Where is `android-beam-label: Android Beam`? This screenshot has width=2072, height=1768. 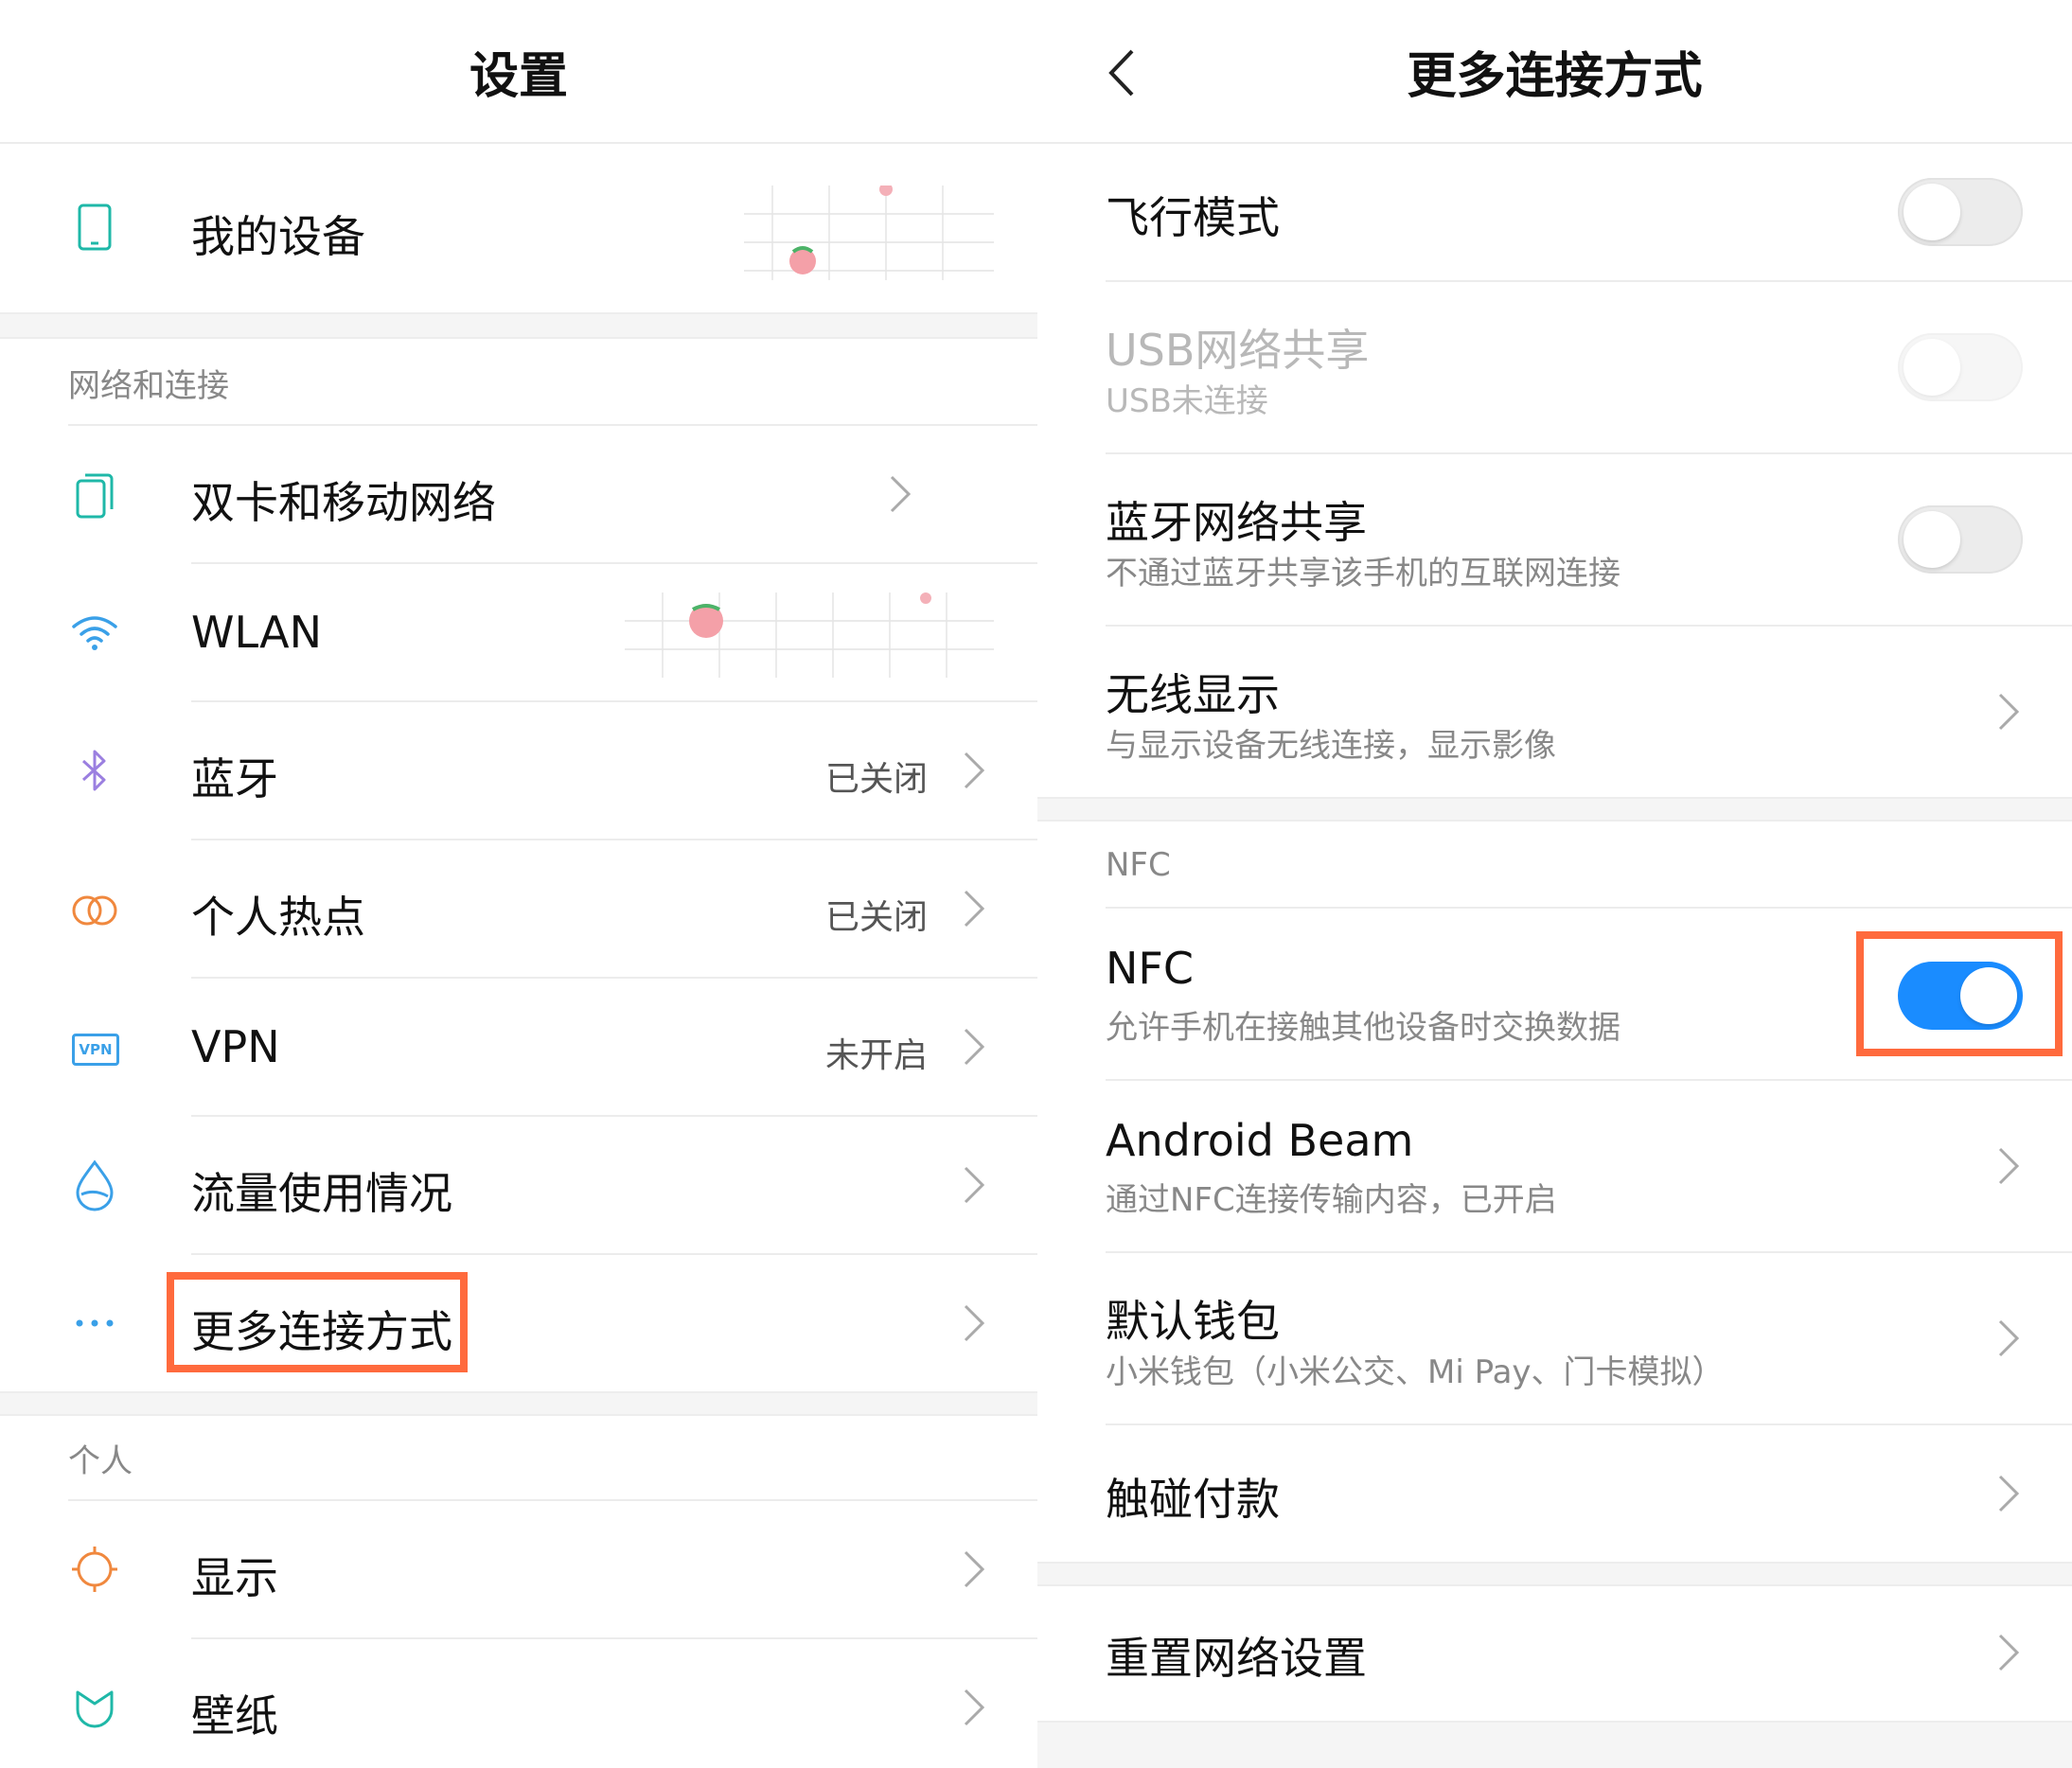 android-beam-label: Android Beam is located at coordinates (1260, 1140).